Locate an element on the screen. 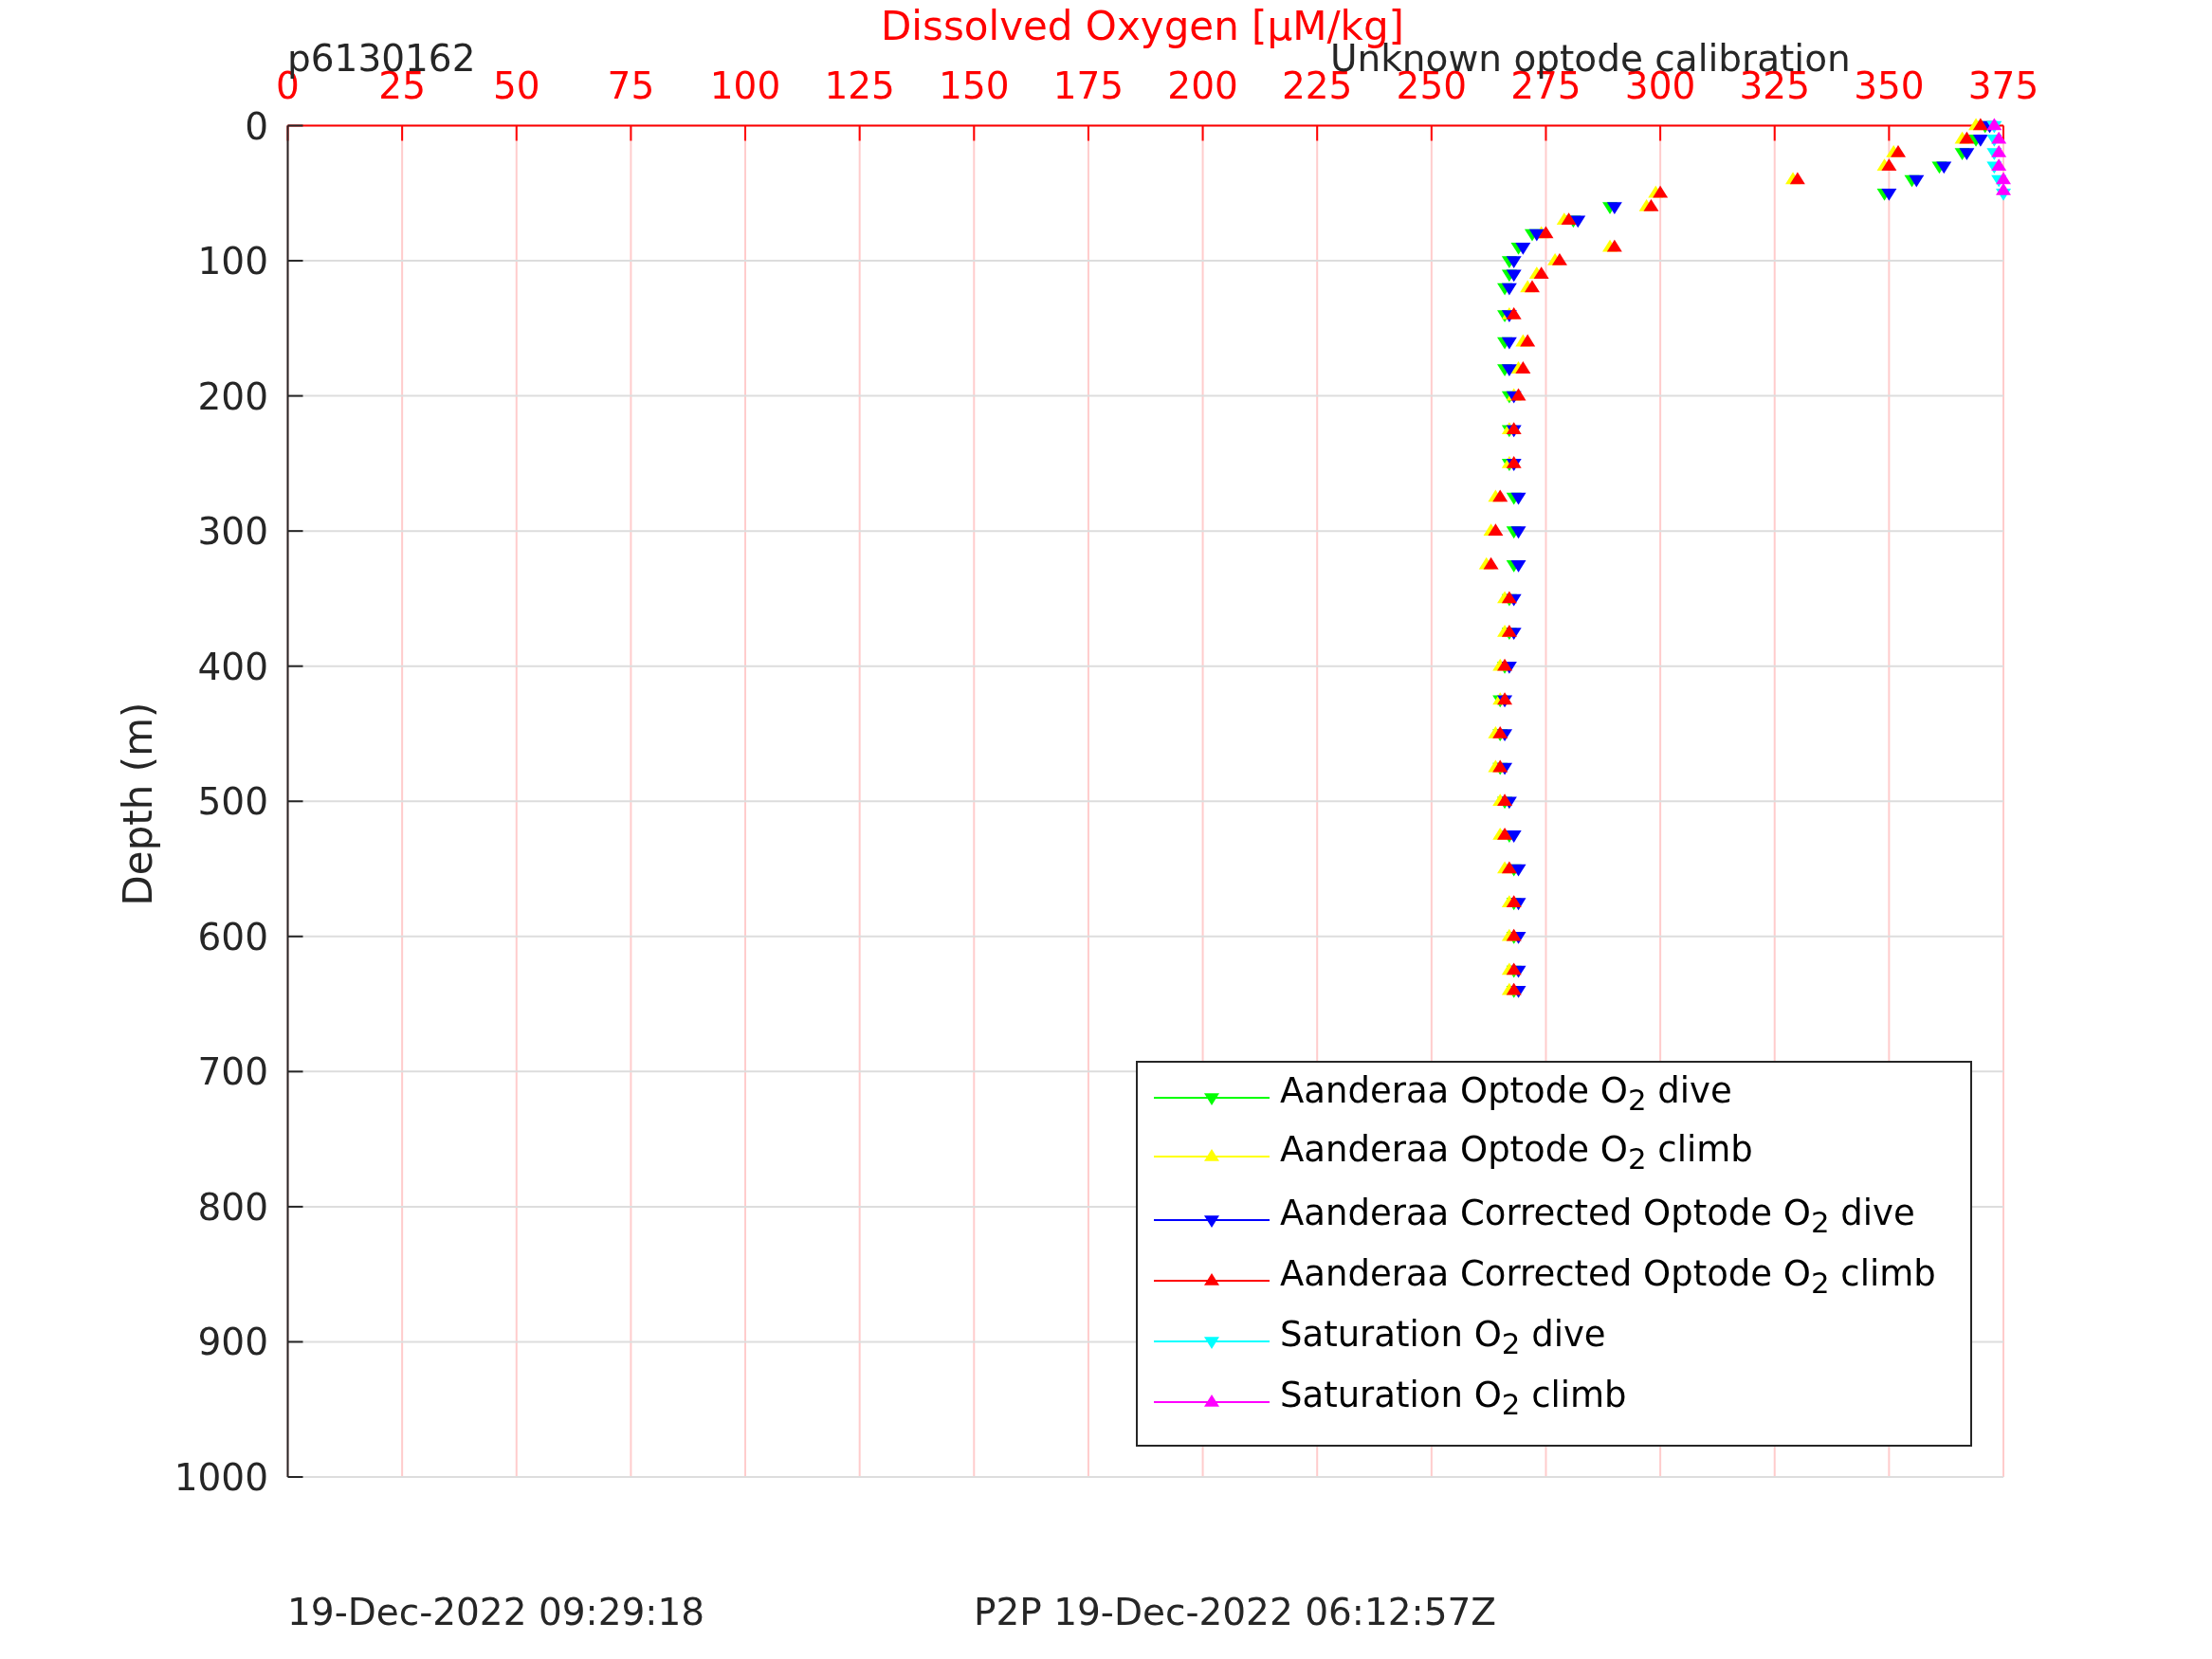  x-tick-label: 50 is located at coordinates (516, 85).